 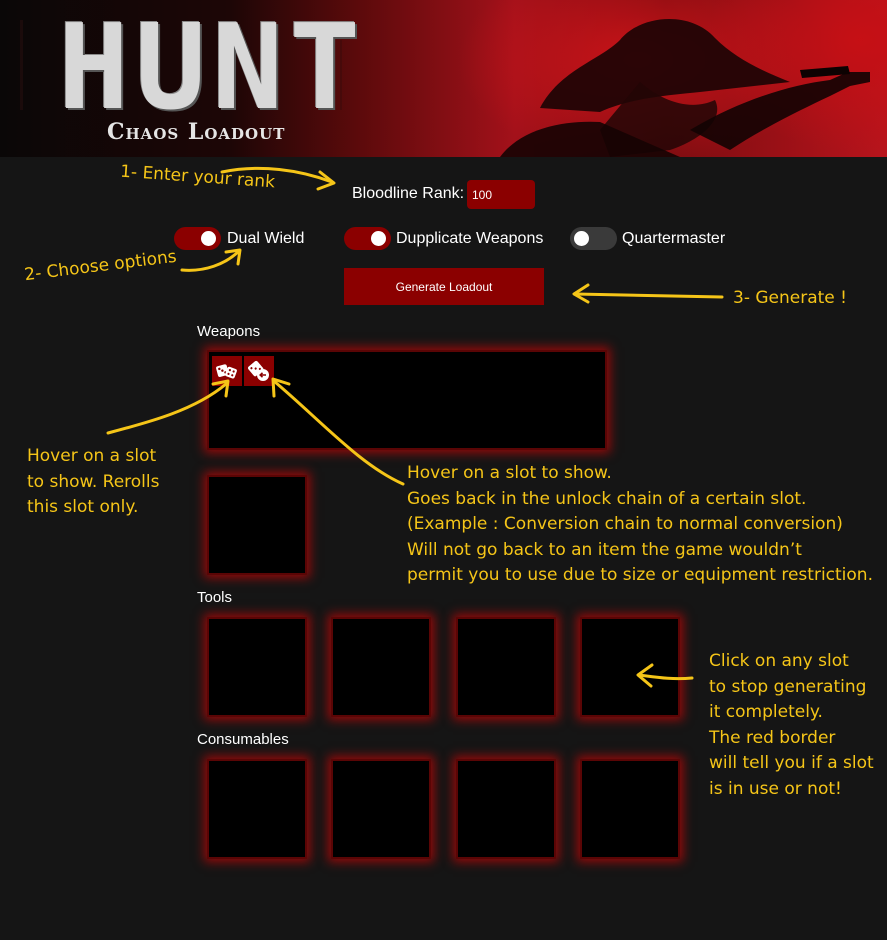 What do you see at coordinates (408, 193) in the screenshot?
I see `bloodline-rank-label: Bloodline Rank:` at bounding box center [408, 193].